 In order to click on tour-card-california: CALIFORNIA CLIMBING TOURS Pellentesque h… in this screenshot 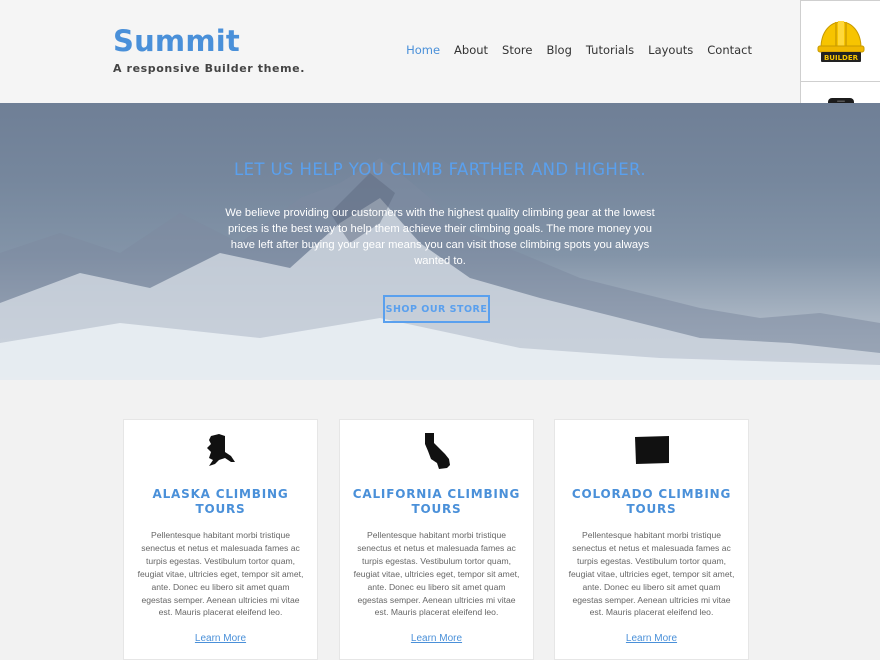, I will do `click(436, 539)`.